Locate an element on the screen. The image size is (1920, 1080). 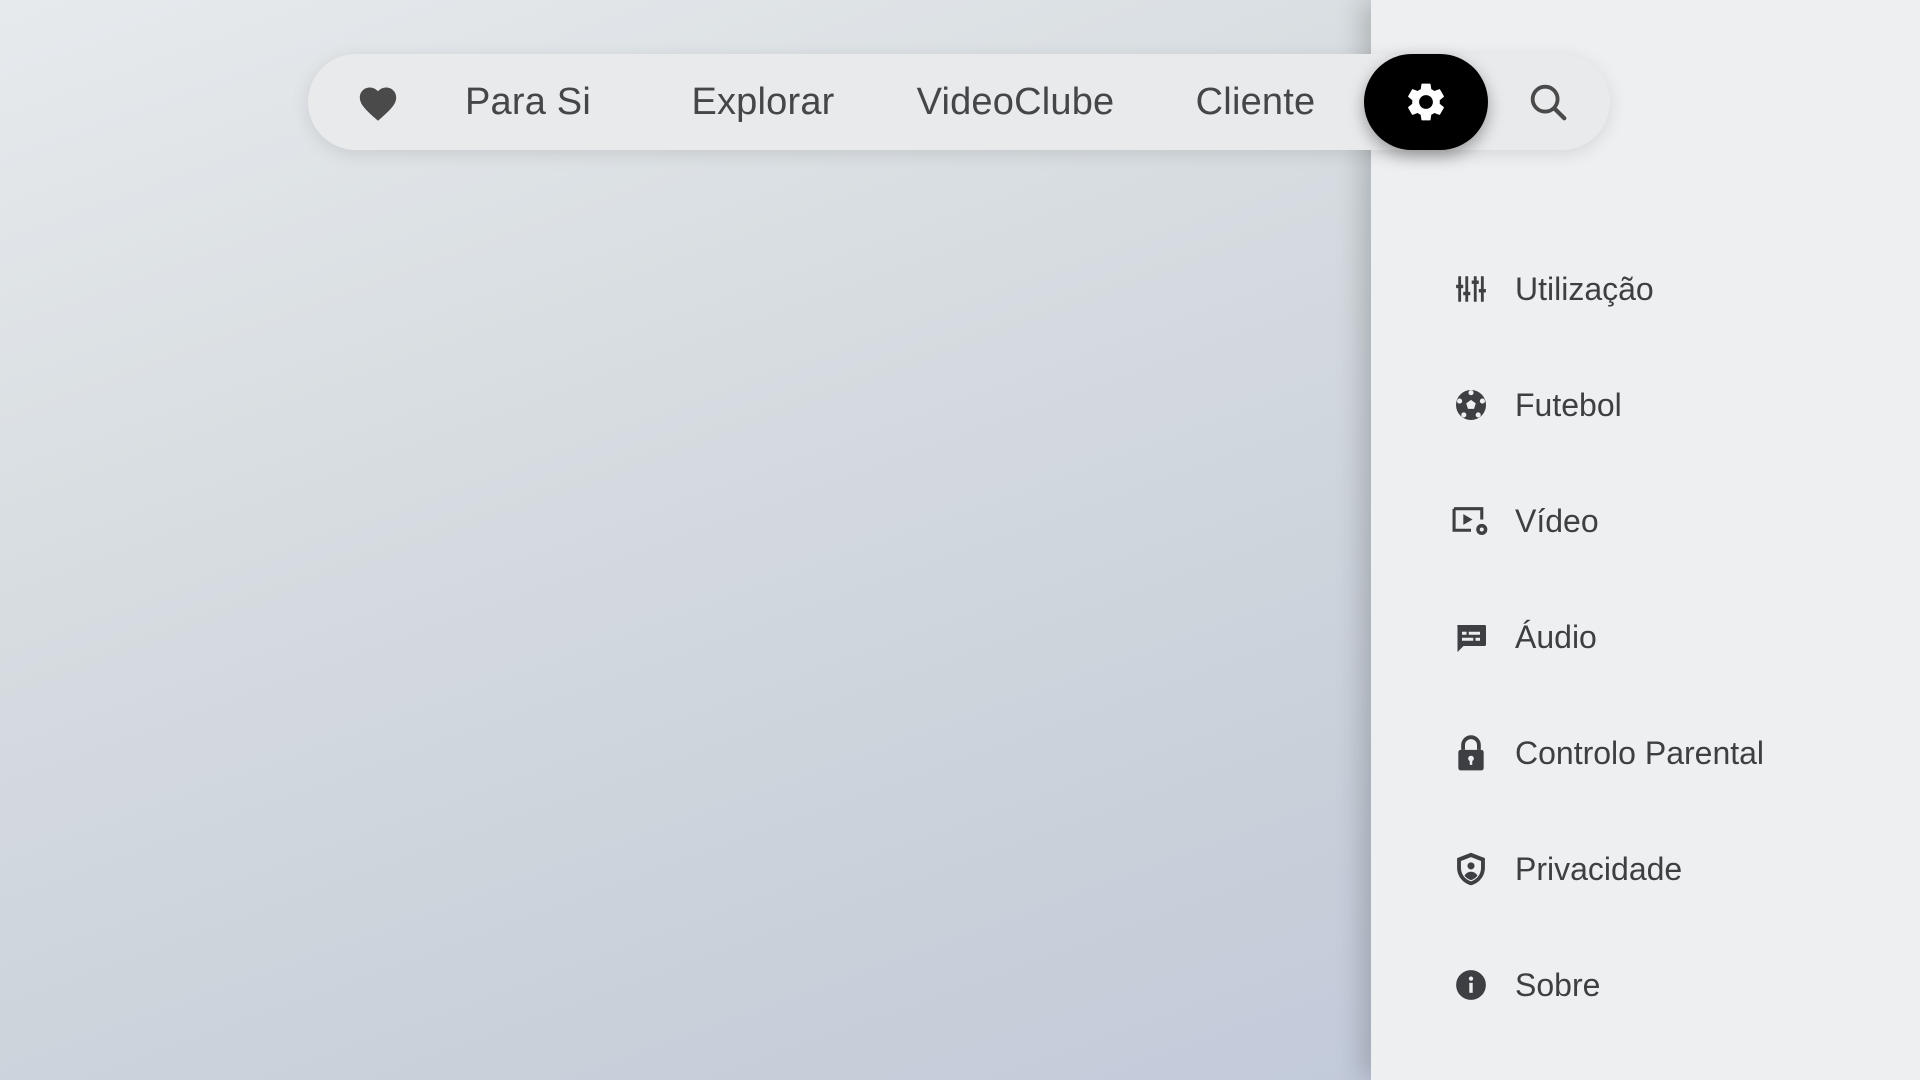
nav-item-cliente: Cliente is located at coordinates (1255, 102).